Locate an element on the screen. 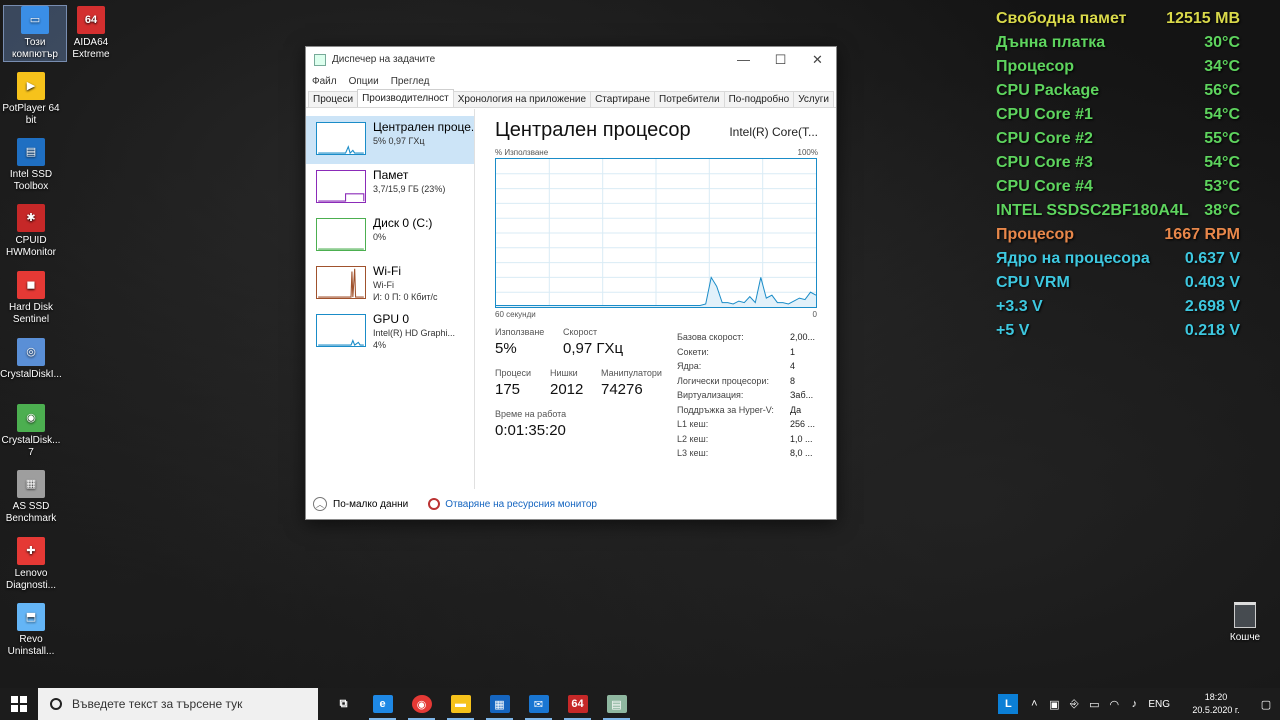 Image resolution: width=1280 pixels, height=720 pixels. menu-bar: Файл Опции Преглед is located at coordinates (571, 81).